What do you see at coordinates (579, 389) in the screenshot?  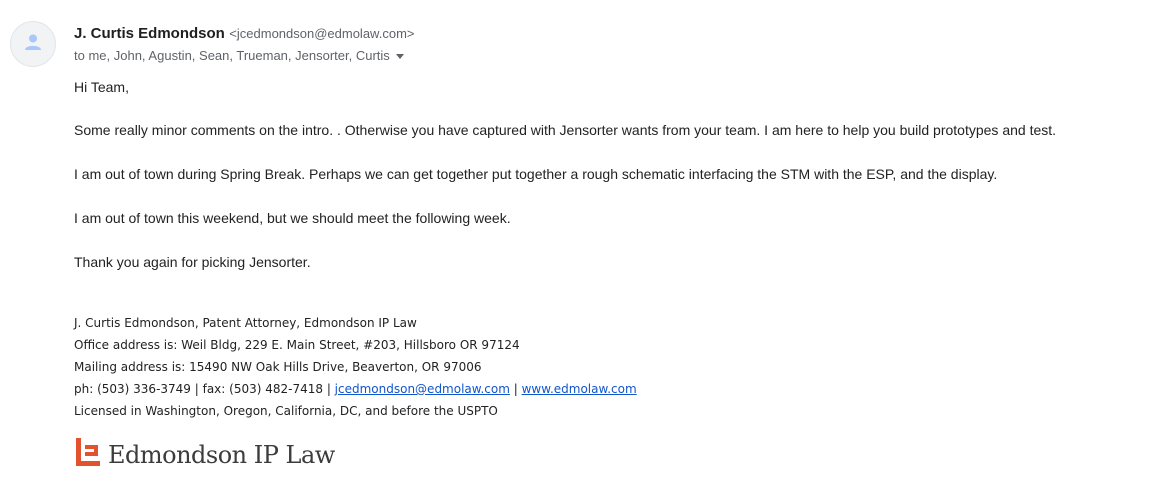 I see `signature-website-link: www.edmolaw.com` at bounding box center [579, 389].